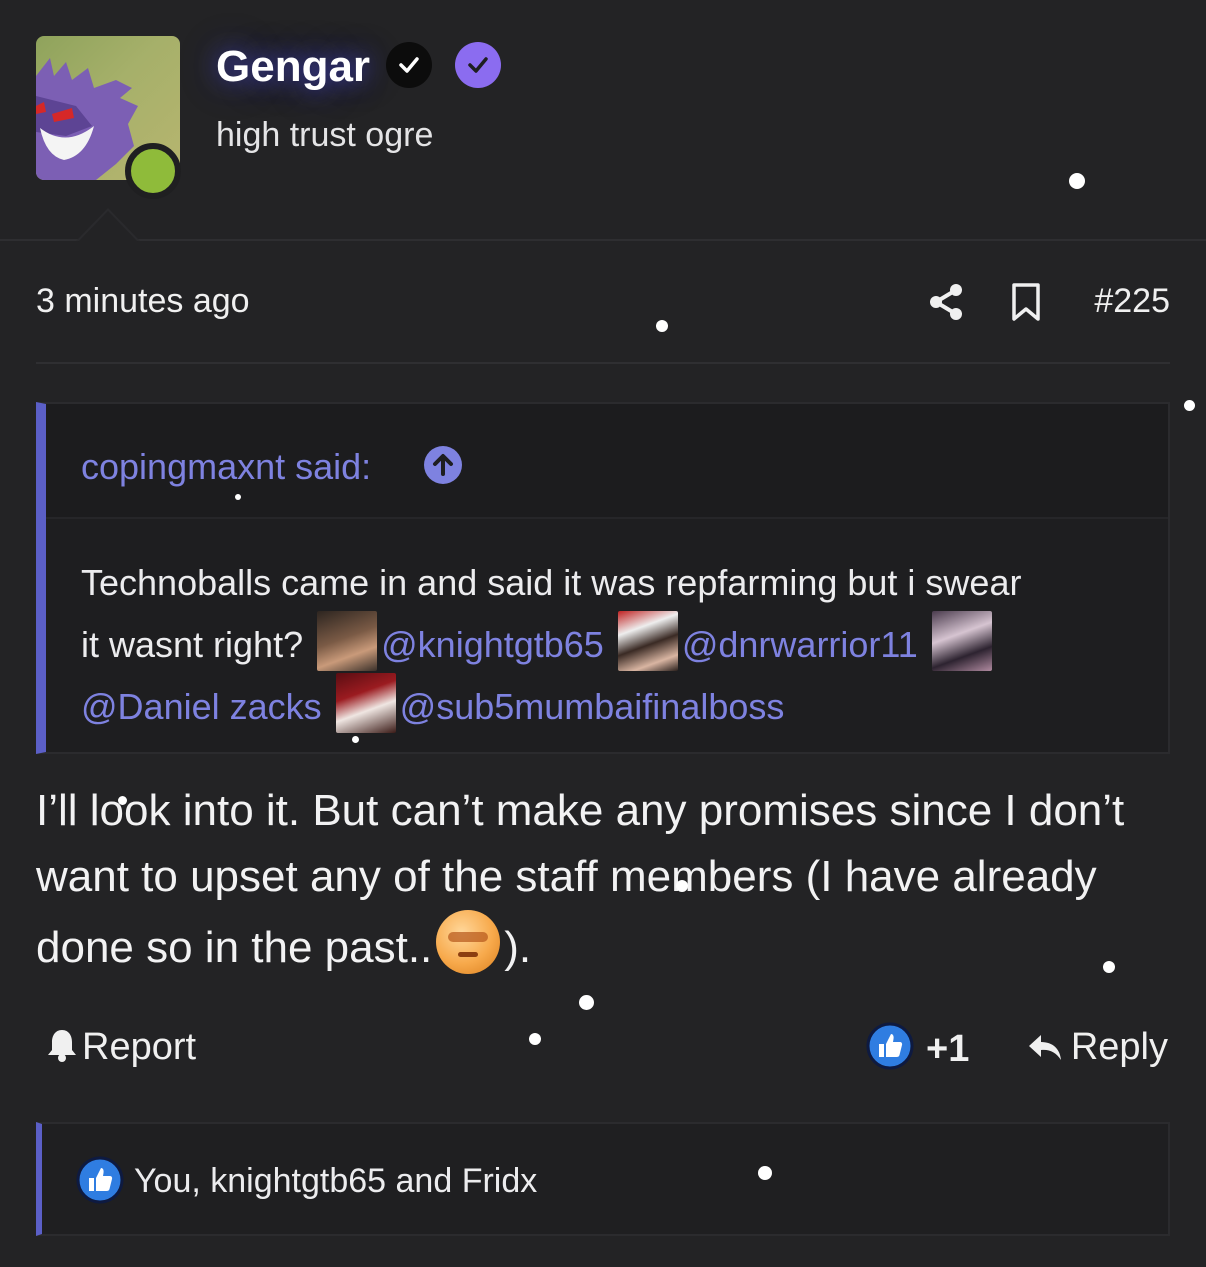 Image resolution: width=1206 pixels, height=1267 pixels. Describe the element at coordinates (62, 1046) in the screenshot. I see `bell-icon` at that location.